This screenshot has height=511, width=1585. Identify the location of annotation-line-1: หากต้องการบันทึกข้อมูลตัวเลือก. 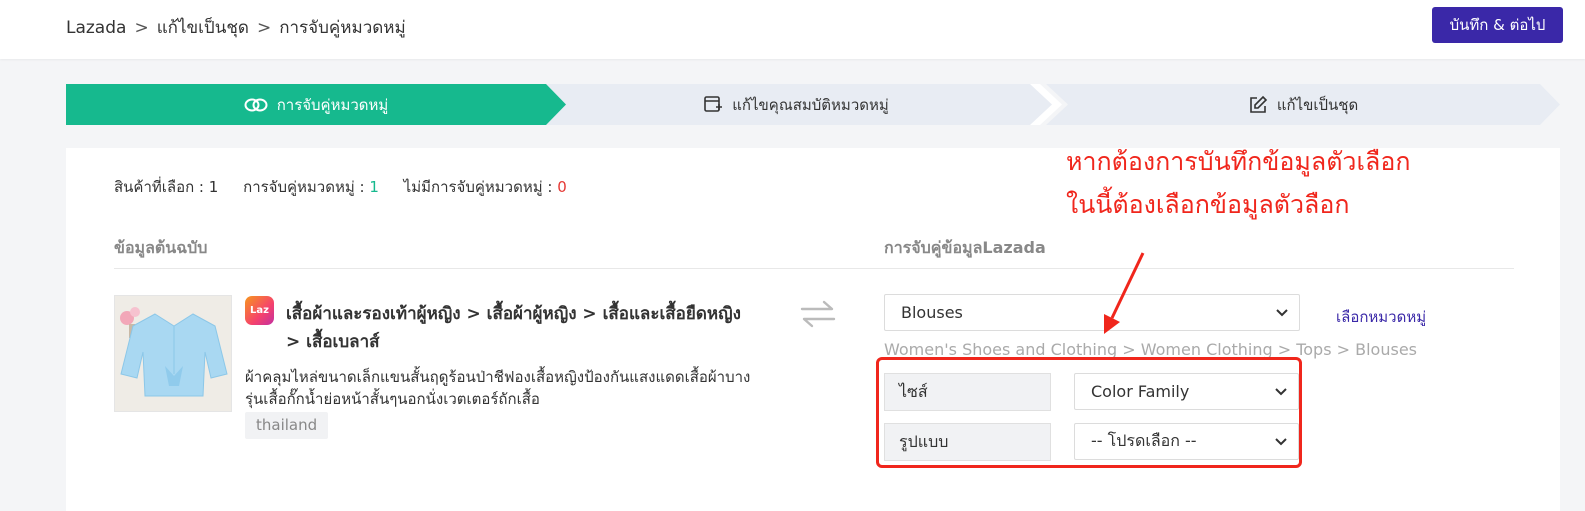
(1238, 161).